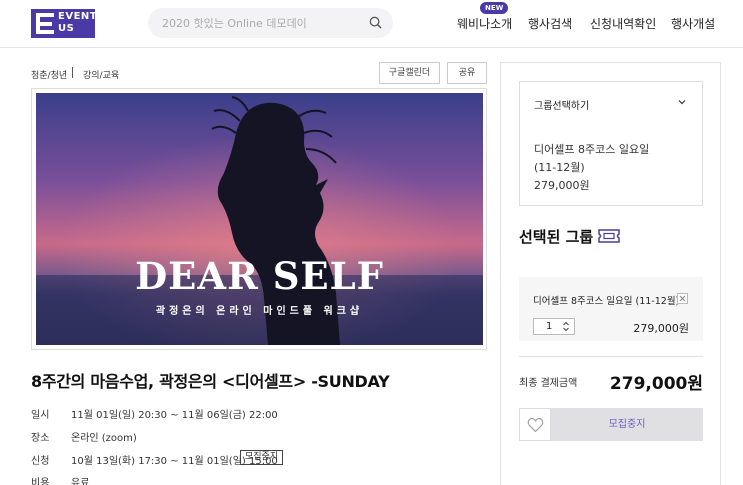 The image size is (743, 485). What do you see at coordinates (682, 102) in the screenshot?
I see `chevron-down-icon` at bounding box center [682, 102].